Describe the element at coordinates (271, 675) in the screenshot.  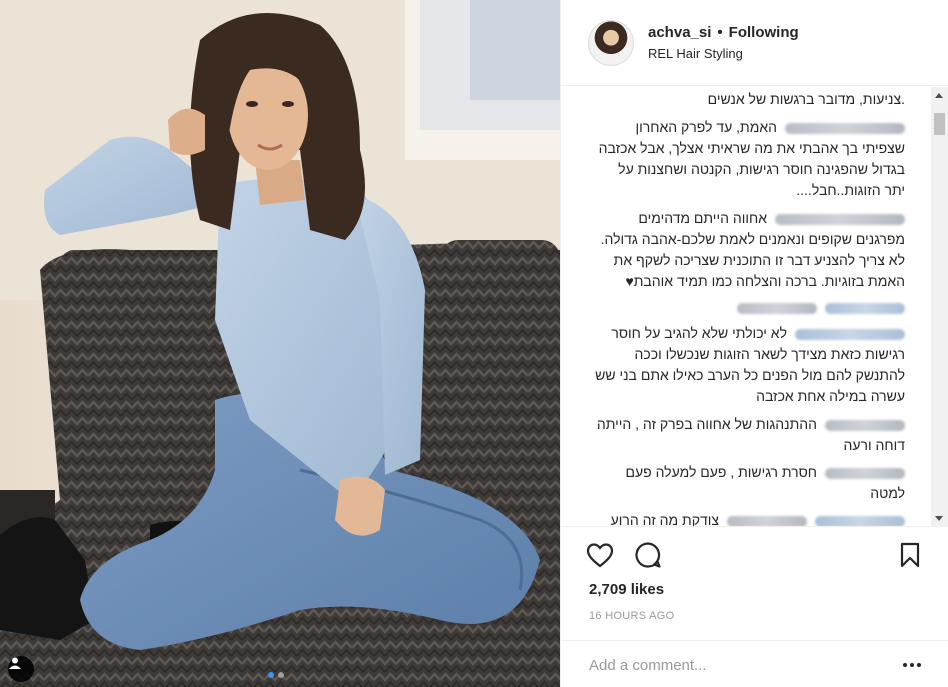
I see `carousel-dot-active` at that location.